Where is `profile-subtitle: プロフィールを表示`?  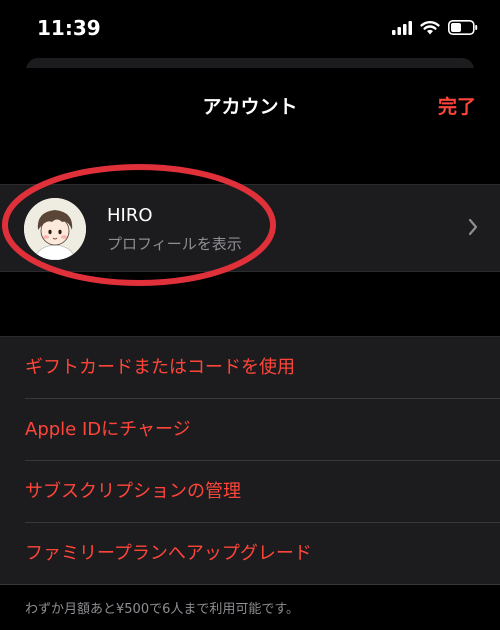
profile-subtitle: プロフィールを表示 is located at coordinates (174, 244).